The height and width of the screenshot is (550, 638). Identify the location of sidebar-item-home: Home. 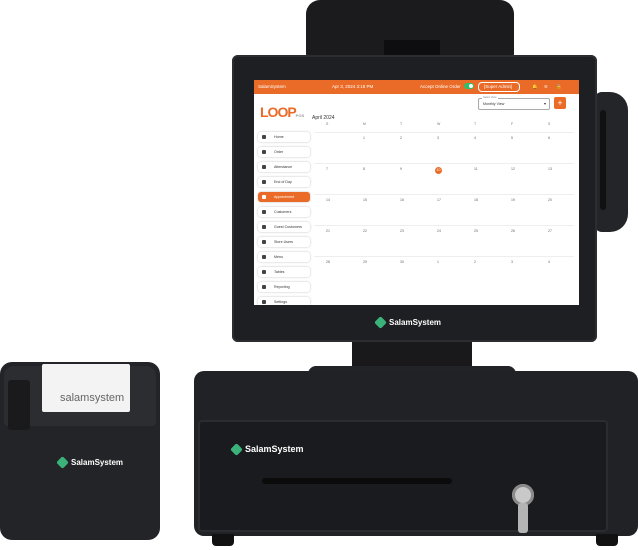
(284, 137).